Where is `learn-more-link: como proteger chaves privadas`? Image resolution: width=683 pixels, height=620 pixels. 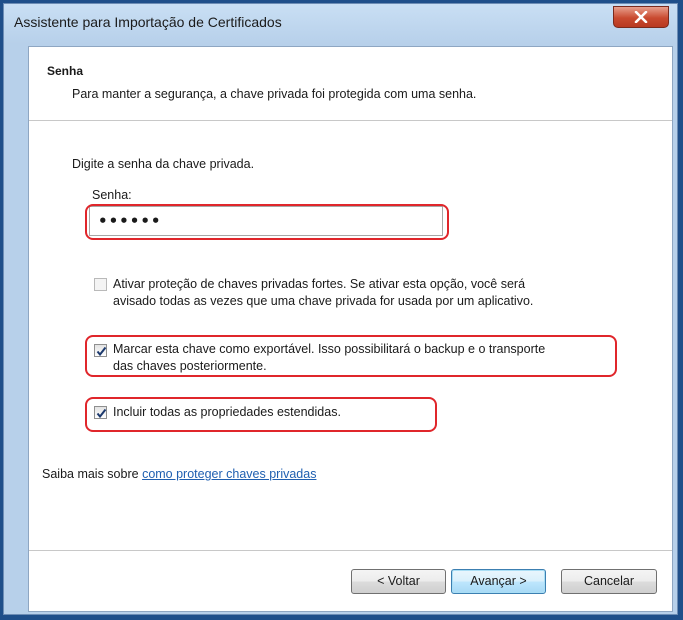 learn-more-link: como proteger chaves privadas is located at coordinates (229, 474).